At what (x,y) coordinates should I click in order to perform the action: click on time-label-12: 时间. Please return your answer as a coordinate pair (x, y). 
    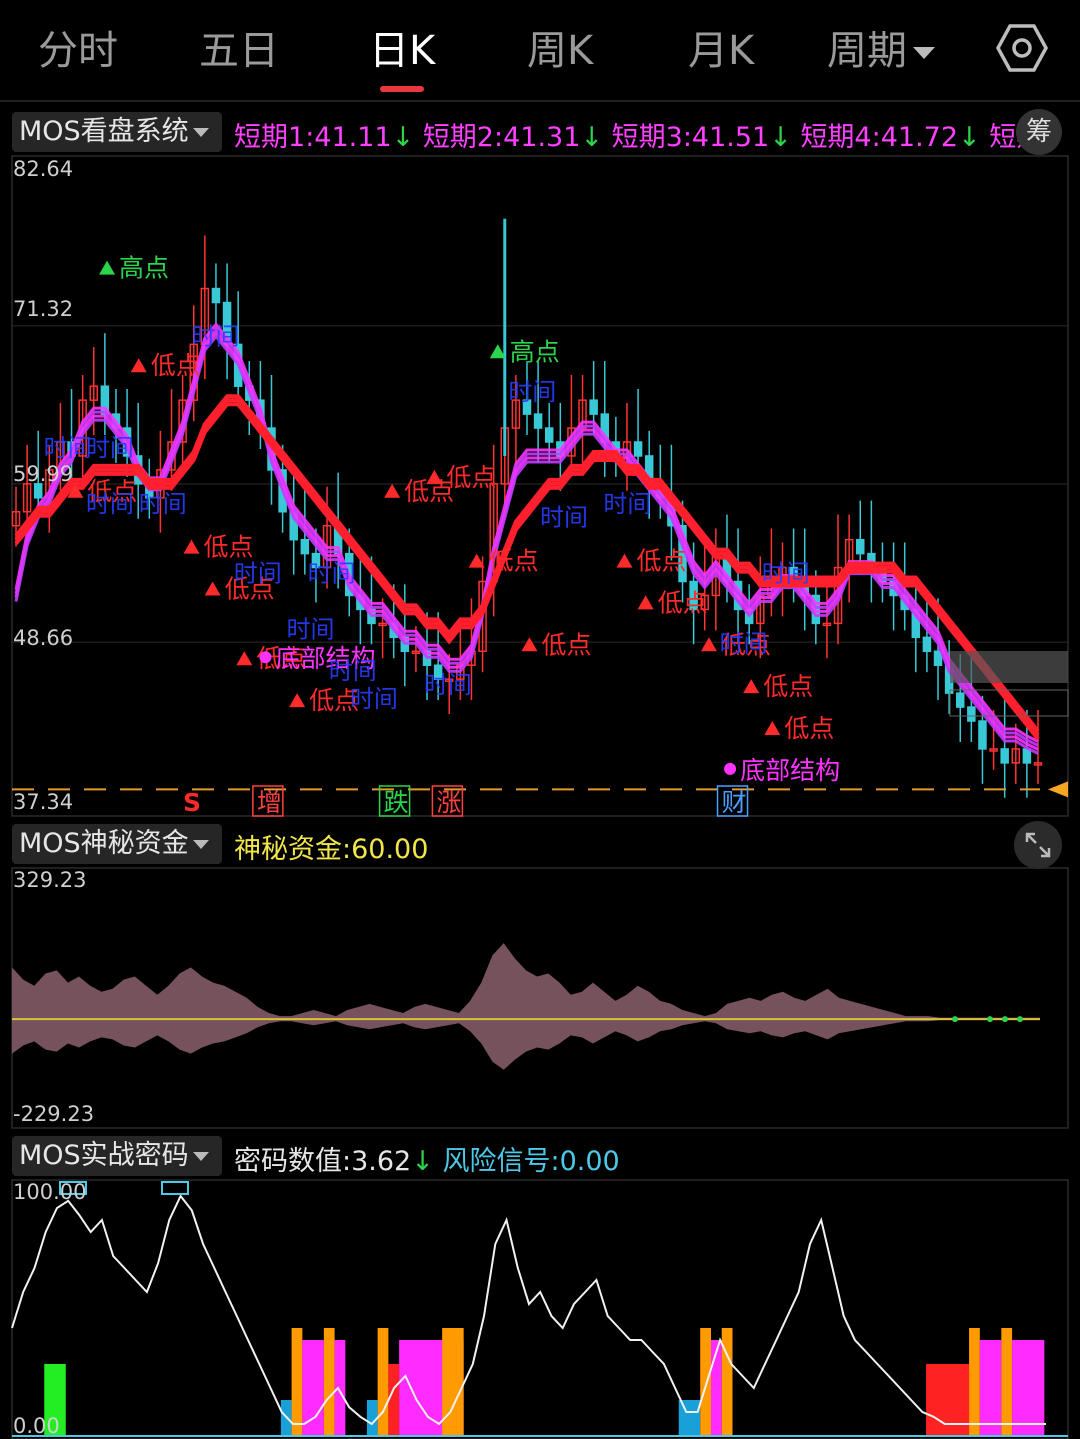
    Looking at the image, I should click on (564, 518).